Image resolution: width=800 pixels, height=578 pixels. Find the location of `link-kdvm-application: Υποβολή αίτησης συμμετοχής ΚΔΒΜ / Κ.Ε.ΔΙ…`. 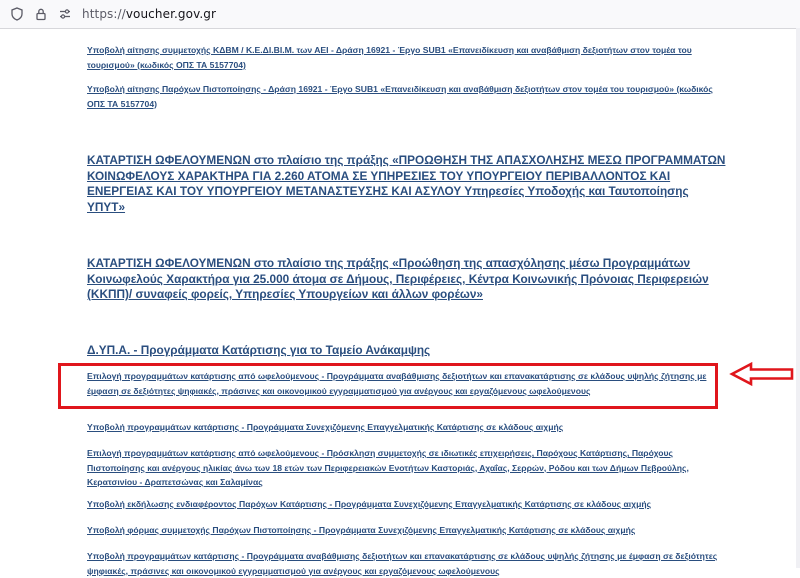

link-kdvm-application: Υποβολή αίτησης συμμετοχής ΚΔΒΜ / Κ.Ε.ΔΙ… is located at coordinates (407, 57).